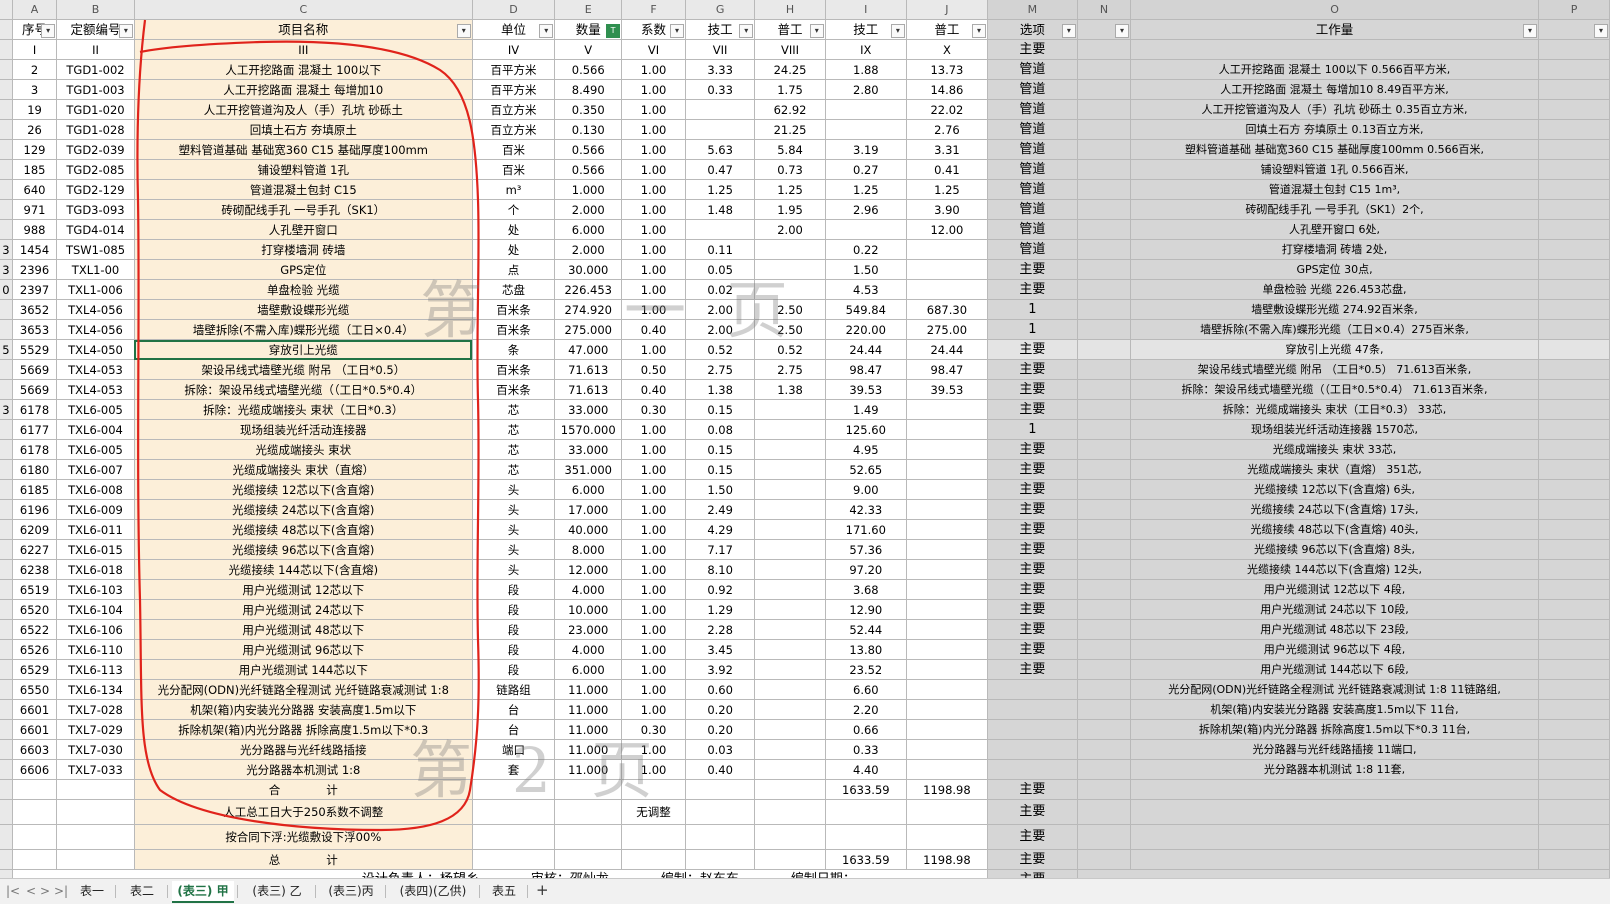 Image resolution: width=1610 pixels, height=904 pixels. Describe the element at coordinates (95, 589) in the screenshot. I see `code-cell: TXL6-103` at that location.